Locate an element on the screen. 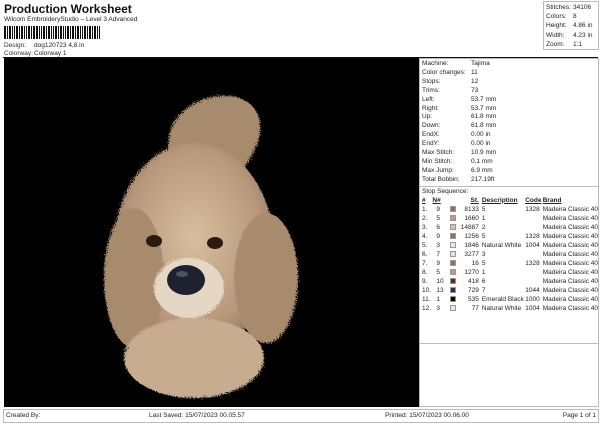 The width and height of the screenshot is (600, 424). info-value: 0.00 in is located at coordinates (481, 144).